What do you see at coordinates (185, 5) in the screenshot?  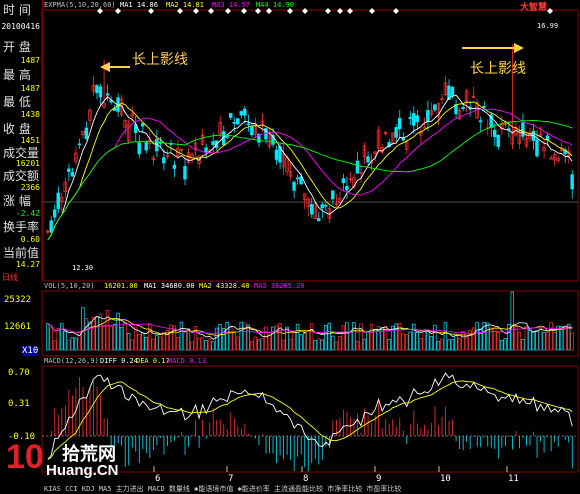 I see `price-ma2: MA2 14.81` at bounding box center [185, 5].